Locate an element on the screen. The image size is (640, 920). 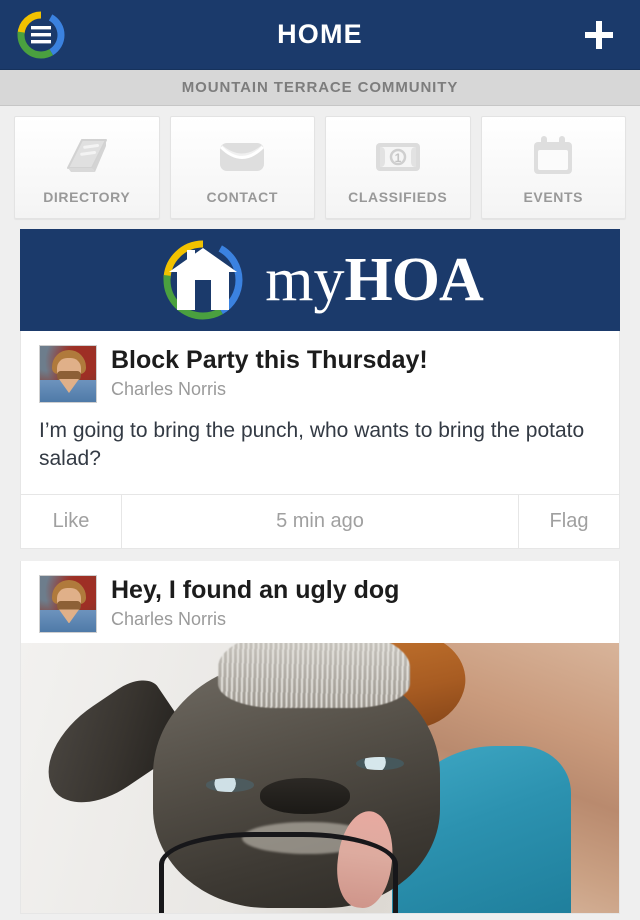
brand-banner: myHOA is located at coordinates (320, 280).